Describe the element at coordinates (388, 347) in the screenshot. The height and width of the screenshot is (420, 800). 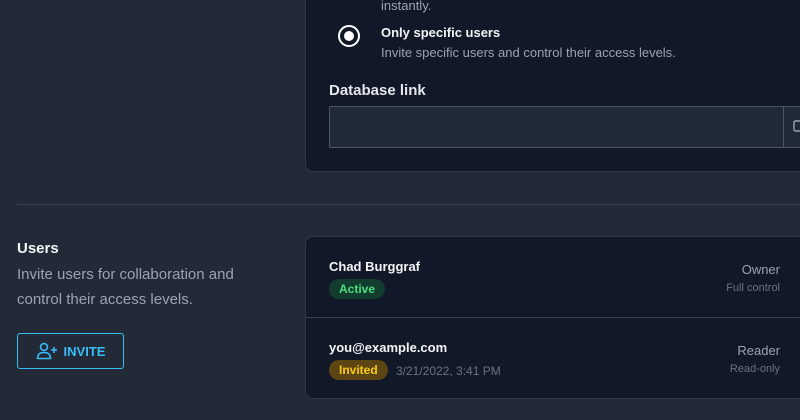
I see `user-name: you@example.com` at that location.